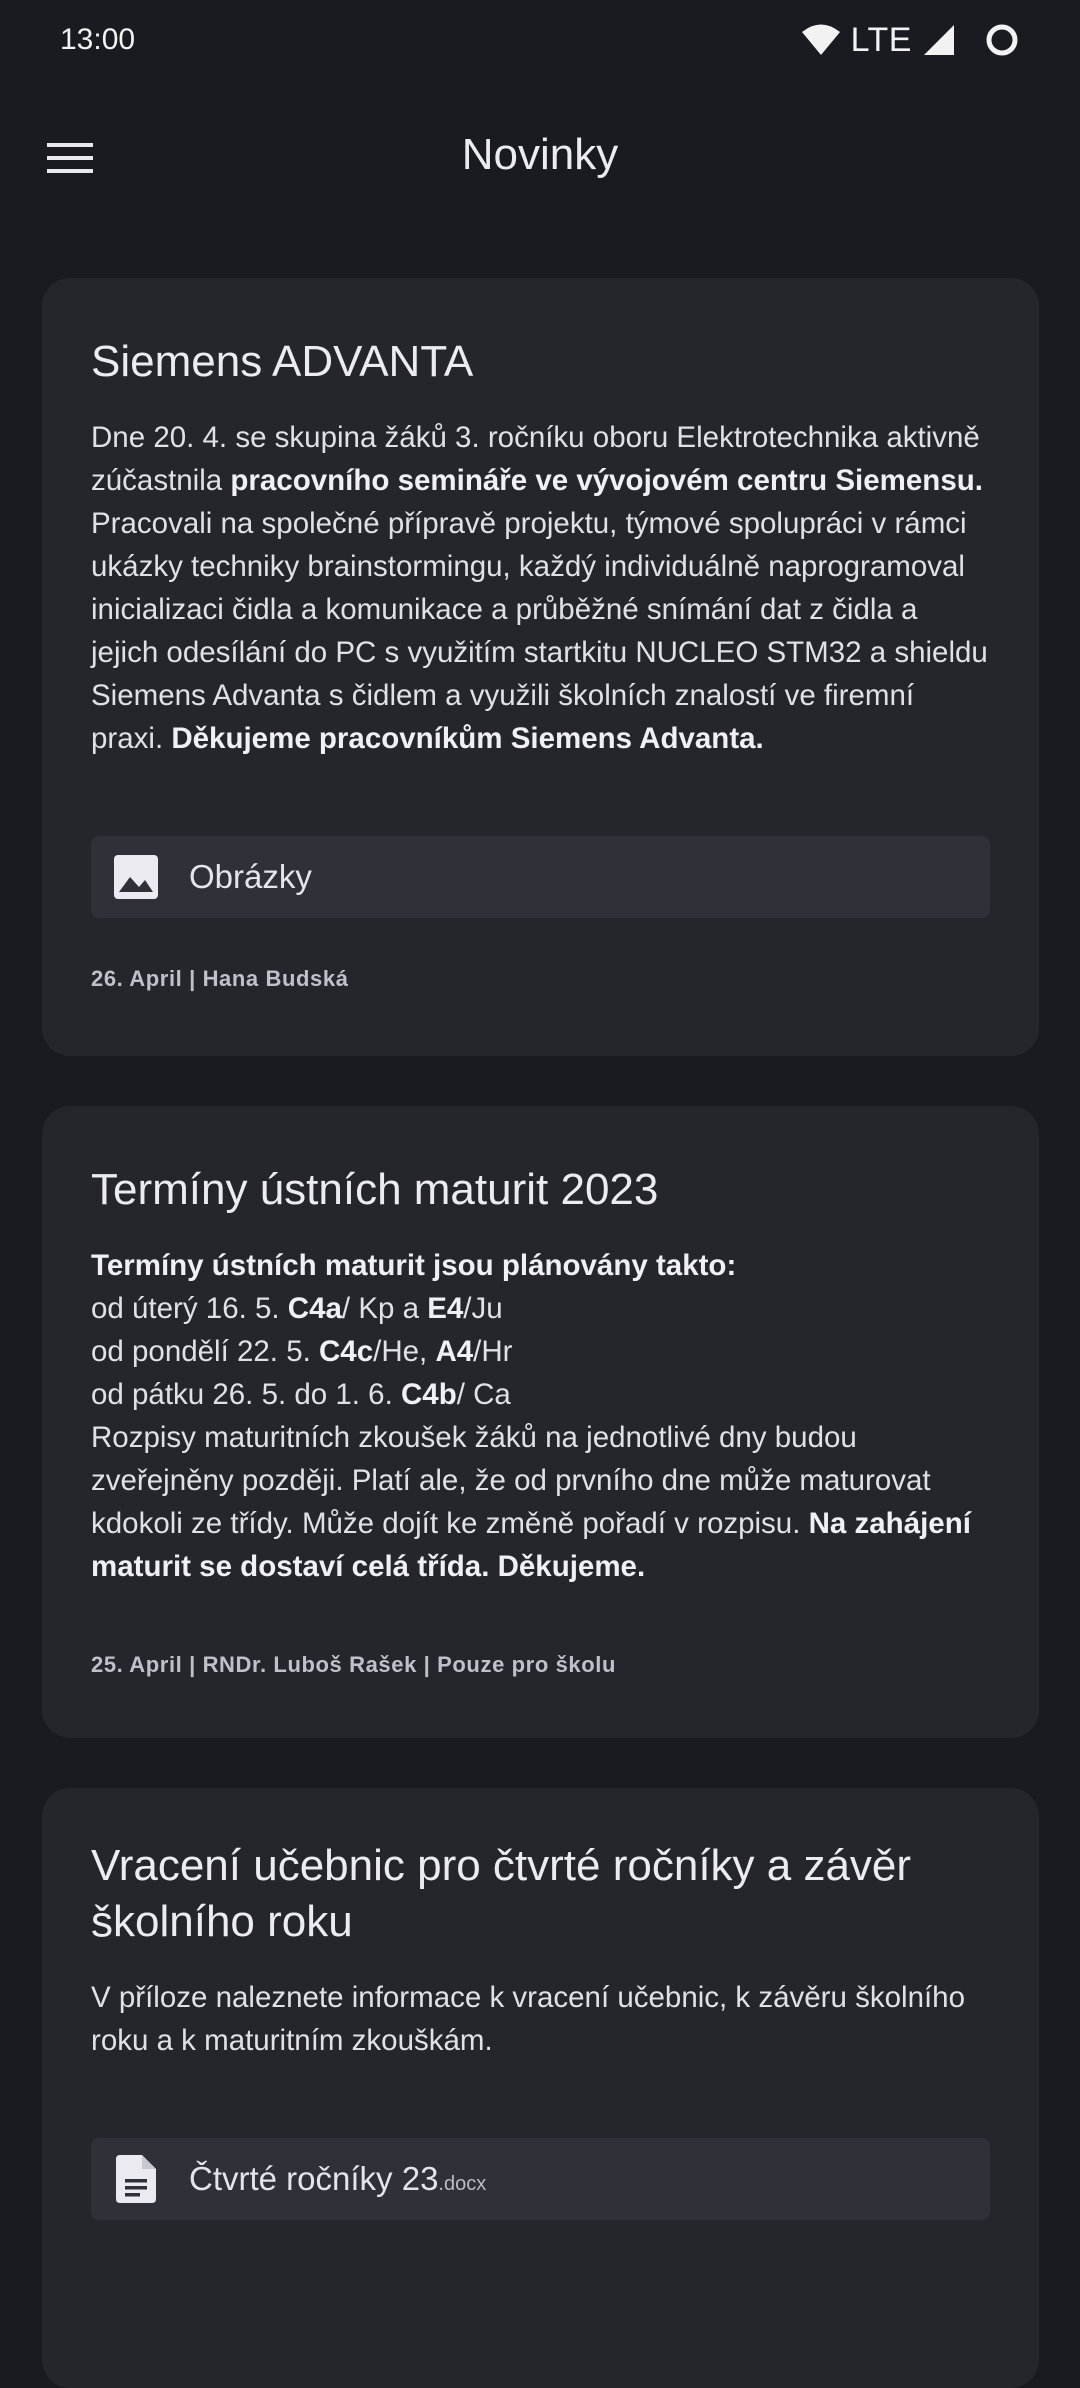 The height and width of the screenshot is (2388, 1080). Describe the element at coordinates (368, 1566) in the screenshot. I see `body-bold: maturit se dostaví celá třída. Děkujeme.` at that location.